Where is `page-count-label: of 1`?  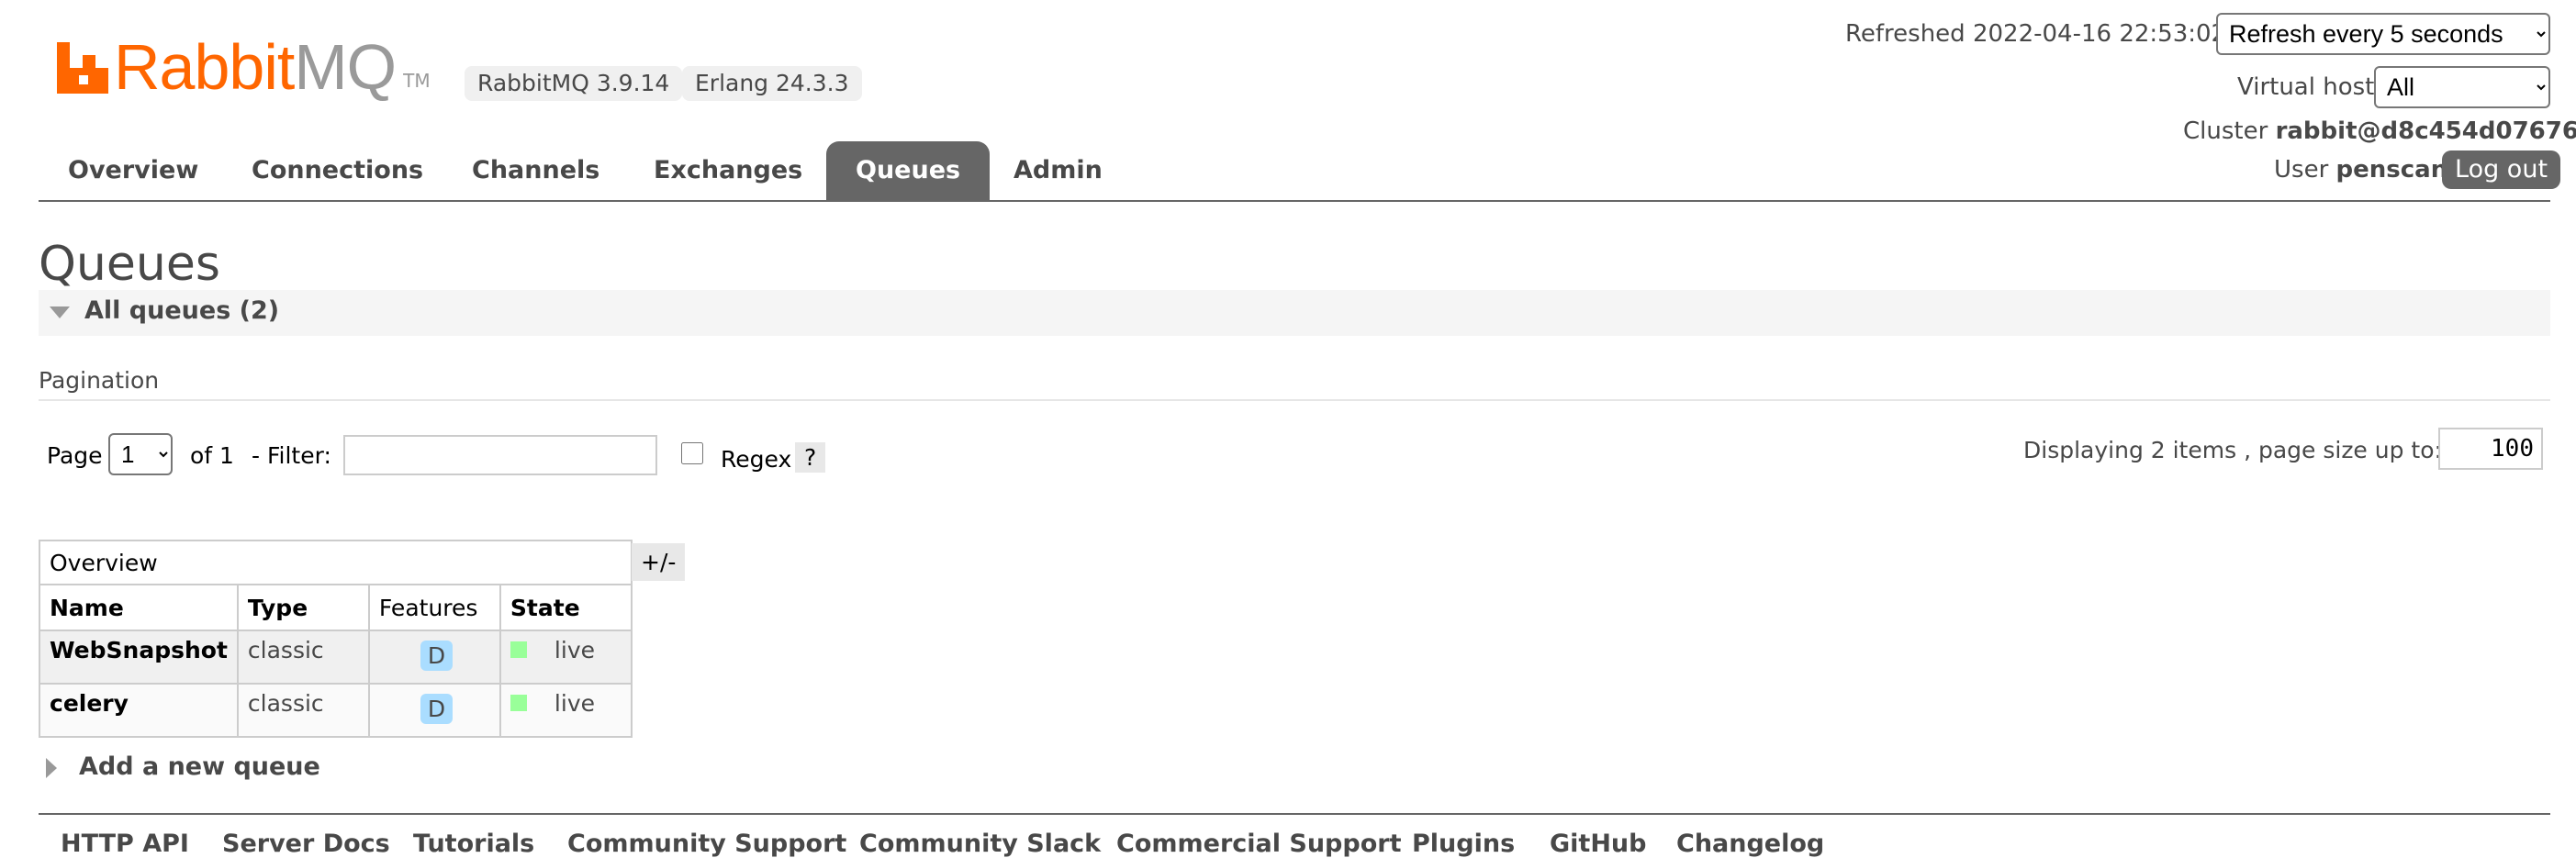
page-count-label: of 1 is located at coordinates (212, 455).